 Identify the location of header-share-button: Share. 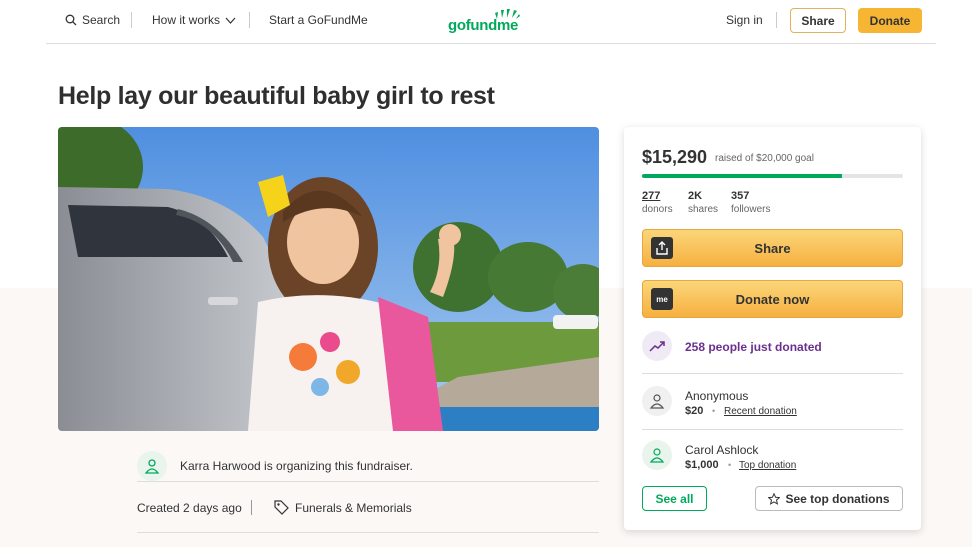
(818, 20).